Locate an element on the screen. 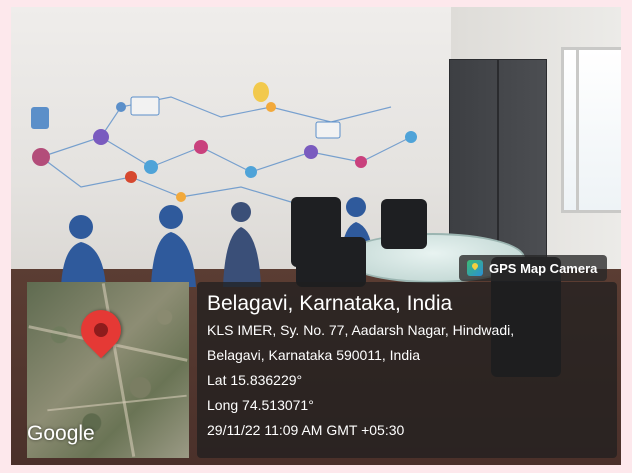 This screenshot has height=473, width=632. gps-map-camera-badge: GPS Map Camera is located at coordinates (533, 268).